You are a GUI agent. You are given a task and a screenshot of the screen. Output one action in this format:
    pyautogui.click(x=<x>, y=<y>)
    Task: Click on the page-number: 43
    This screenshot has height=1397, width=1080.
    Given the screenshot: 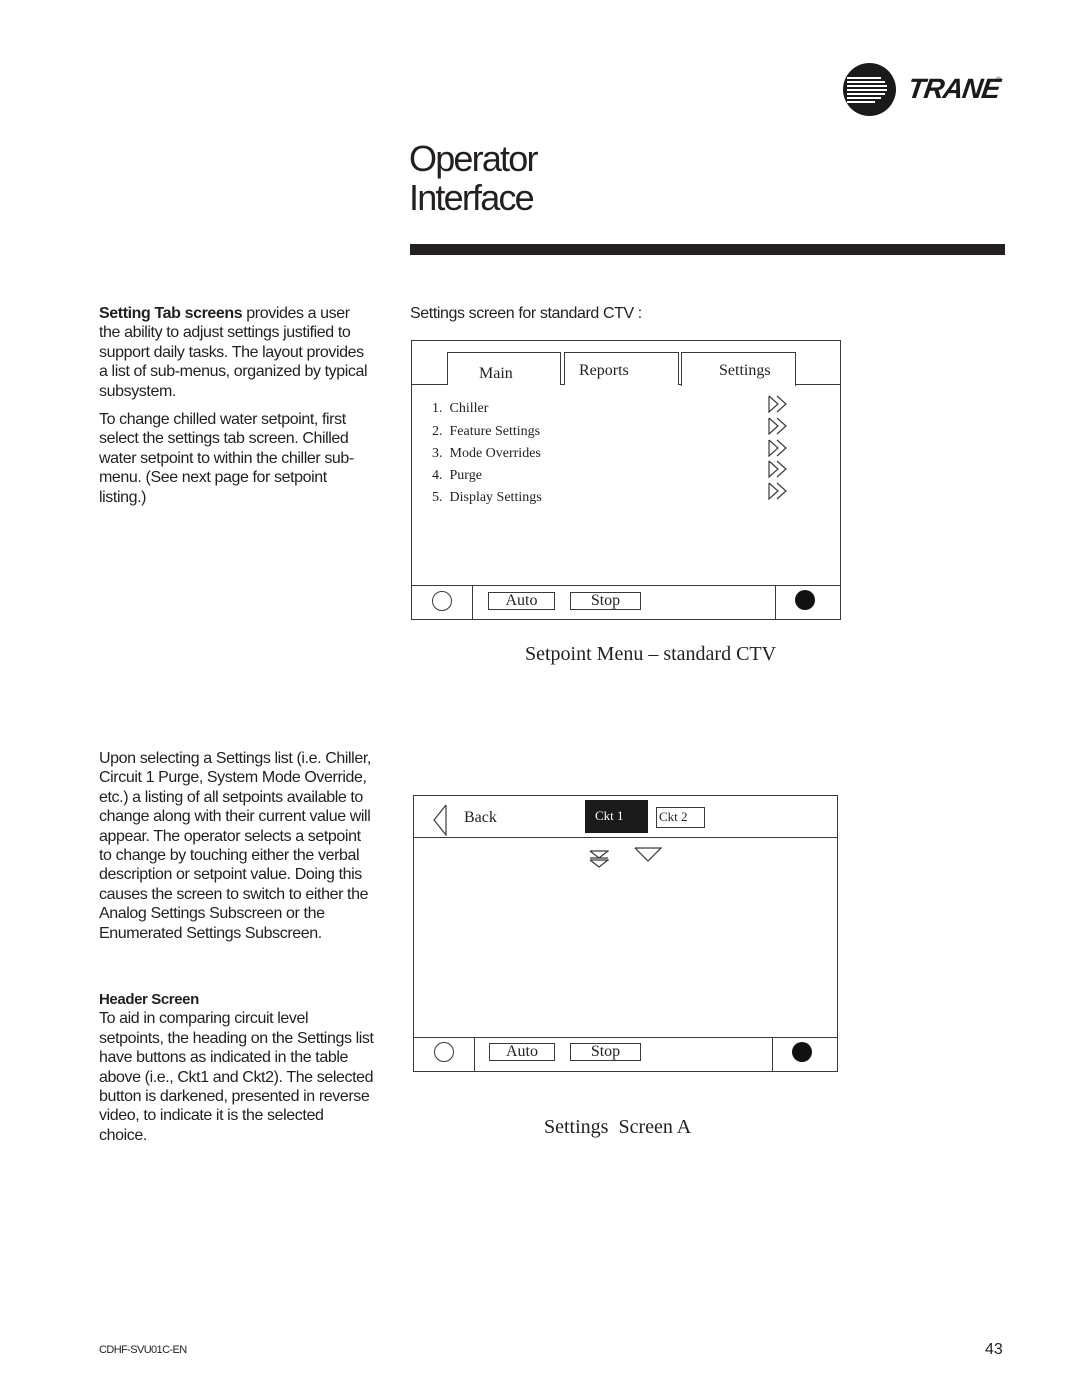 What is the action you would take?
    pyautogui.click(x=994, y=1349)
    